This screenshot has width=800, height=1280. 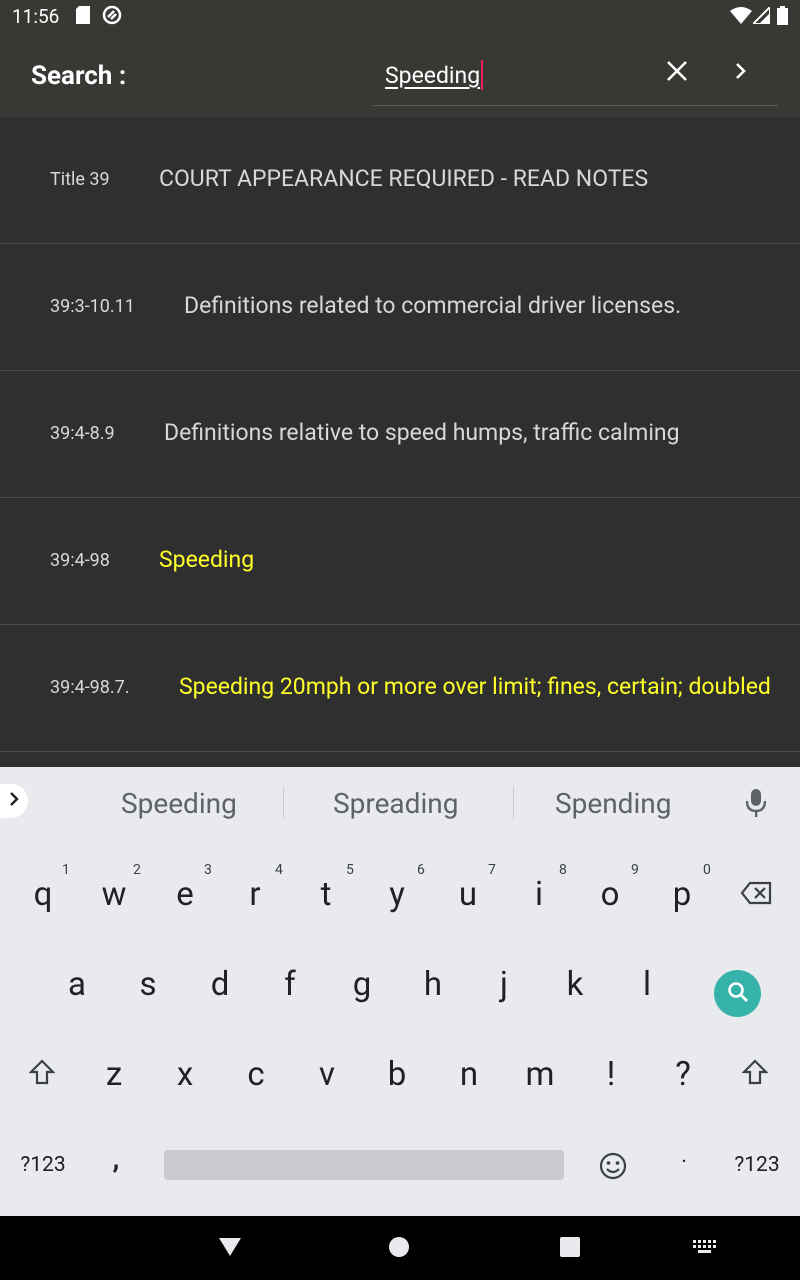 What do you see at coordinates (220, 985) in the screenshot?
I see `key-d: d` at bounding box center [220, 985].